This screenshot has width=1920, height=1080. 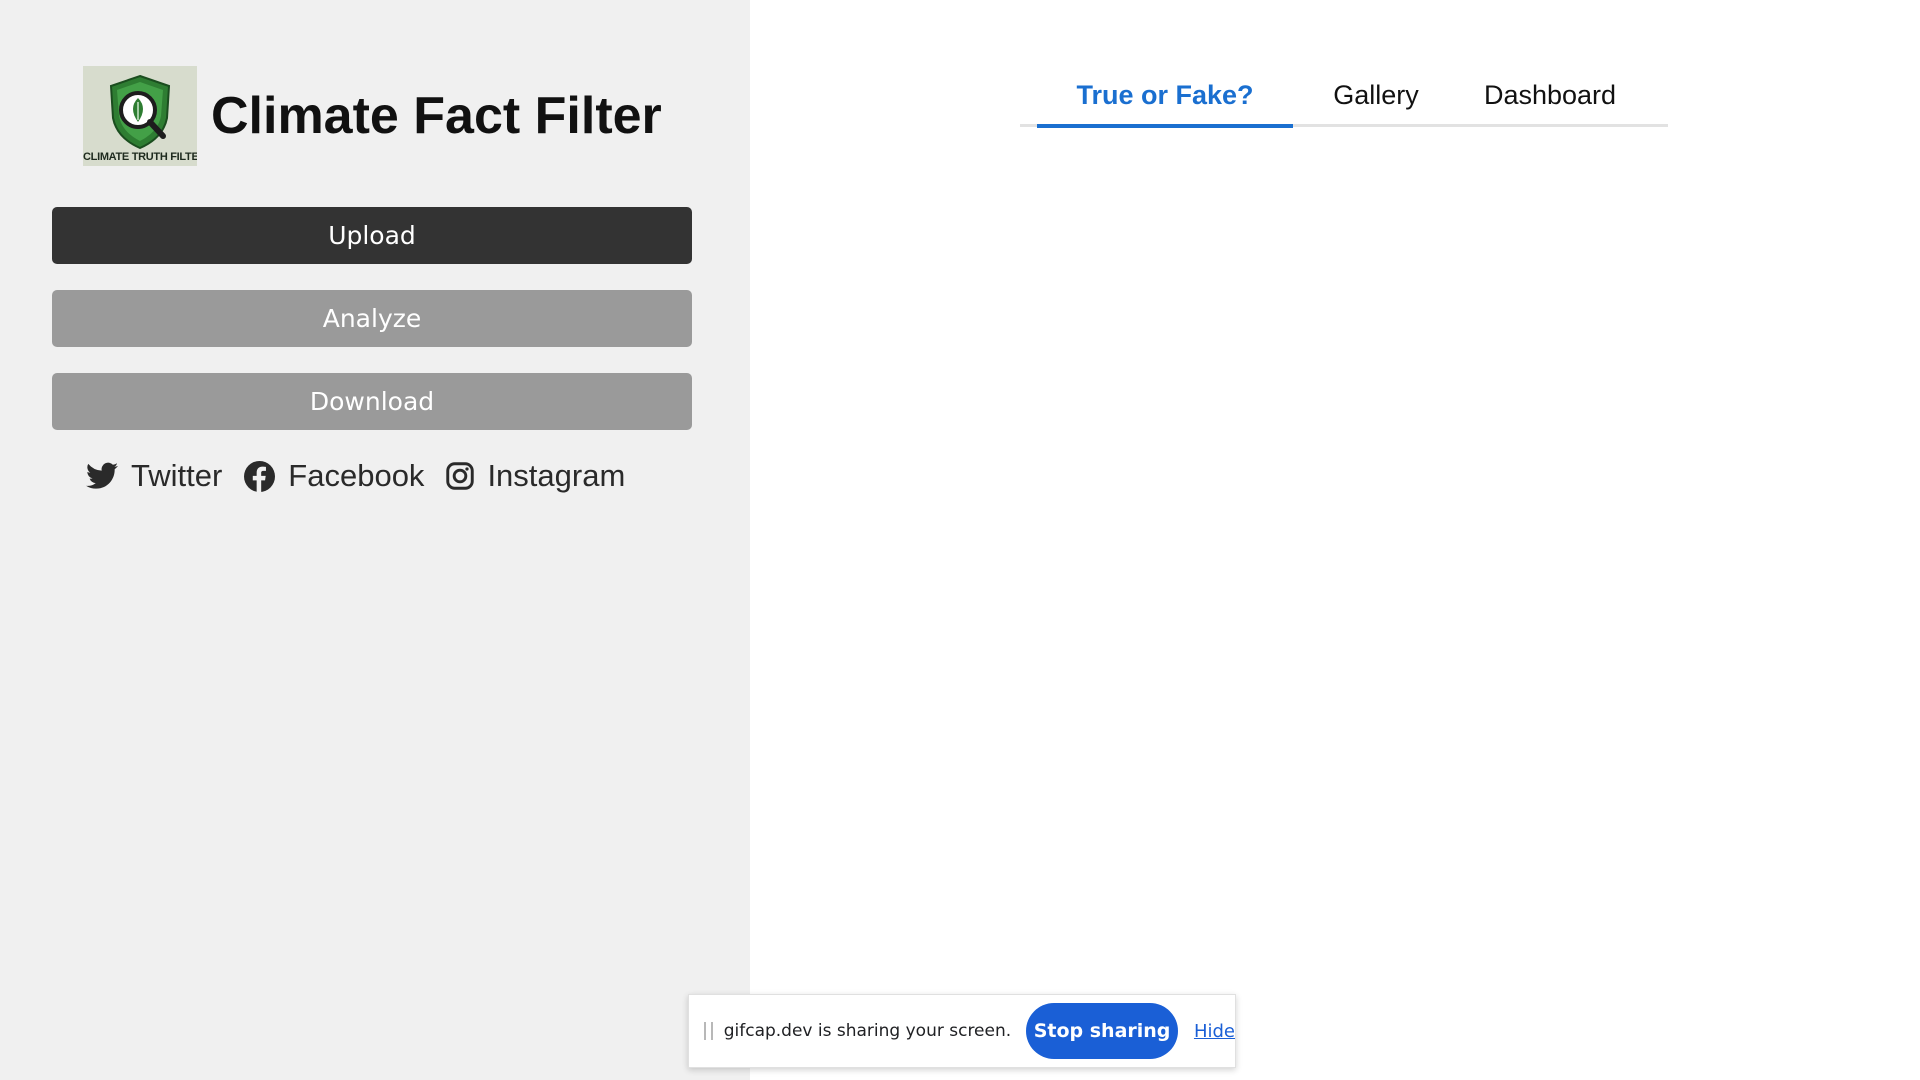 I want to click on main-tabs: True or Fake? Gallery Dashboard, so click(x=1344, y=97).